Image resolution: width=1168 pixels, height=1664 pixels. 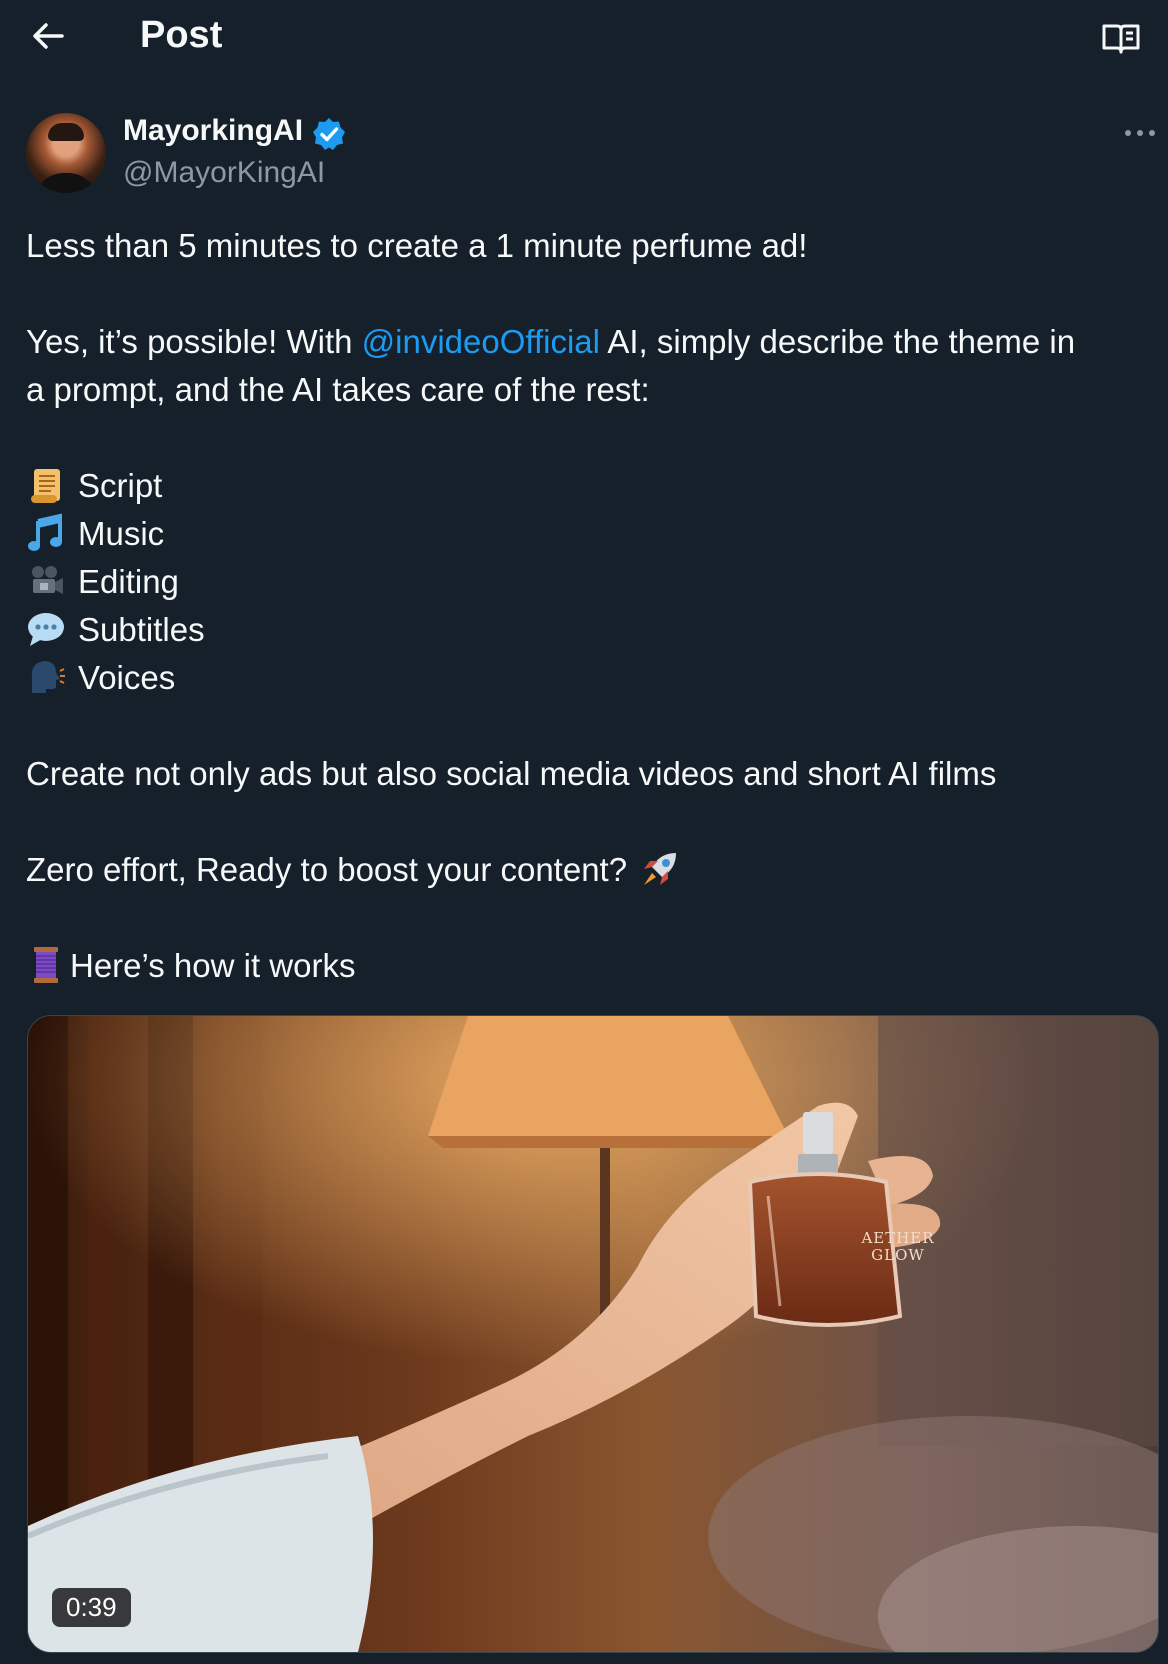 What do you see at coordinates (591, 486) in the screenshot?
I see `feature-item: Script` at bounding box center [591, 486].